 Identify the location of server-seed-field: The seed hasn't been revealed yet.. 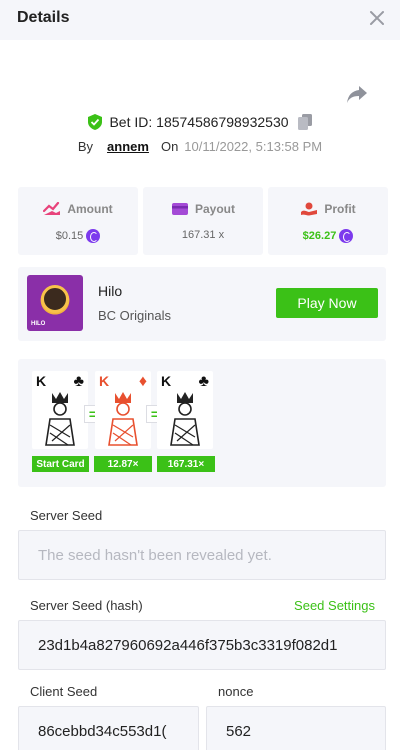
(202, 555).